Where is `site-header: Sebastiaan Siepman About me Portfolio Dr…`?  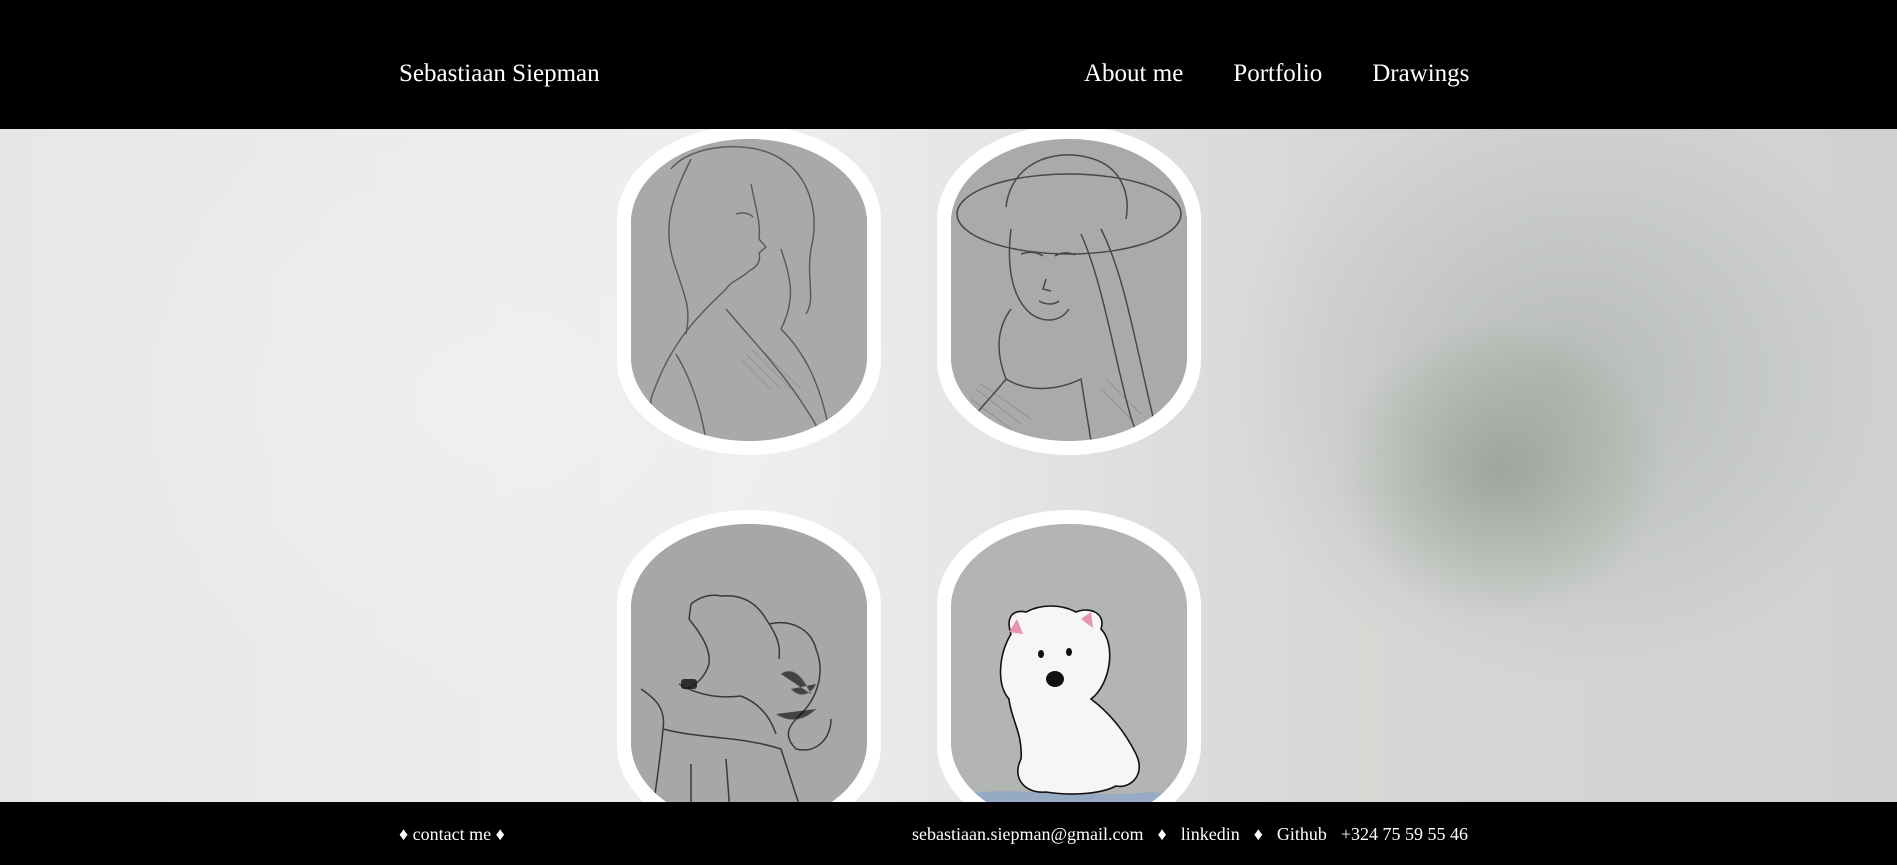 site-header: Sebastiaan Siepman About me Portfolio Dr… is located at coordinates (948, 64).